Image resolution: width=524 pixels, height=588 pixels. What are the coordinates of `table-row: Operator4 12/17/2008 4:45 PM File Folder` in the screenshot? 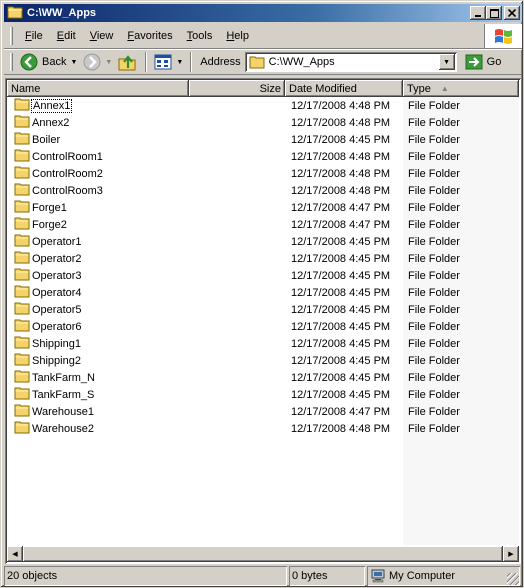 It's located at (262, 292).